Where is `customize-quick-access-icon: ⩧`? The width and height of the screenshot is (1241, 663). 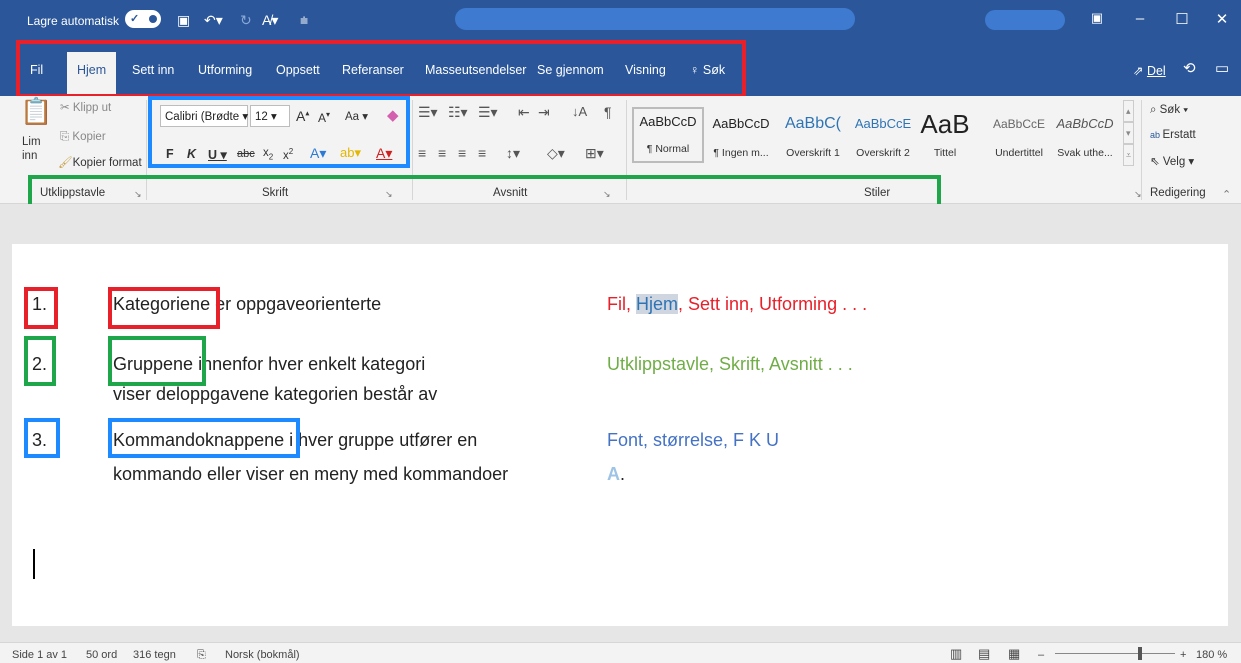 customize-quick-access-icon: ⩧ is located at coordinates (304, 20).